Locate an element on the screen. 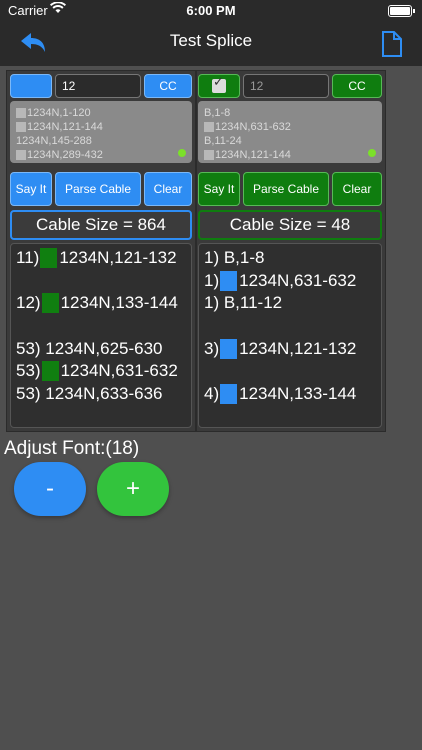 Image resolution: width=422 pixels, height=750 pixels. right-cc-button: CC is located at coordinates (357, 86).